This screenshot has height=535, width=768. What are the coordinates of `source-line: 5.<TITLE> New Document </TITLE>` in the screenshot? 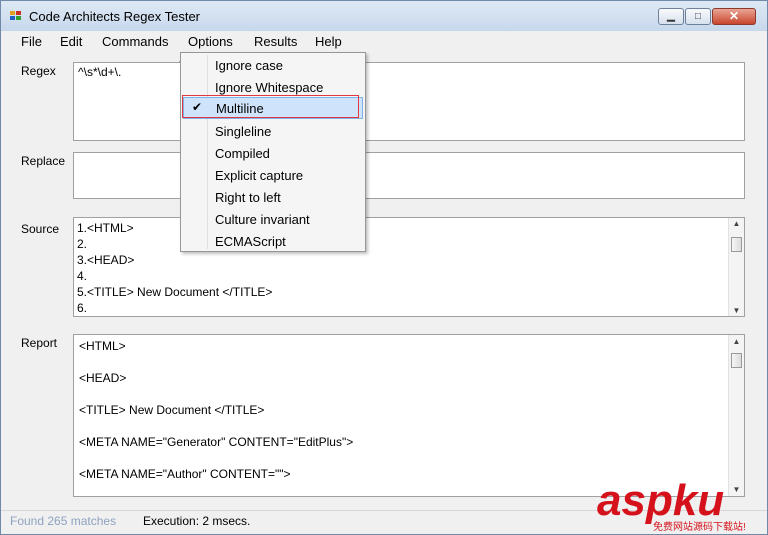 It's located at (175, 292).